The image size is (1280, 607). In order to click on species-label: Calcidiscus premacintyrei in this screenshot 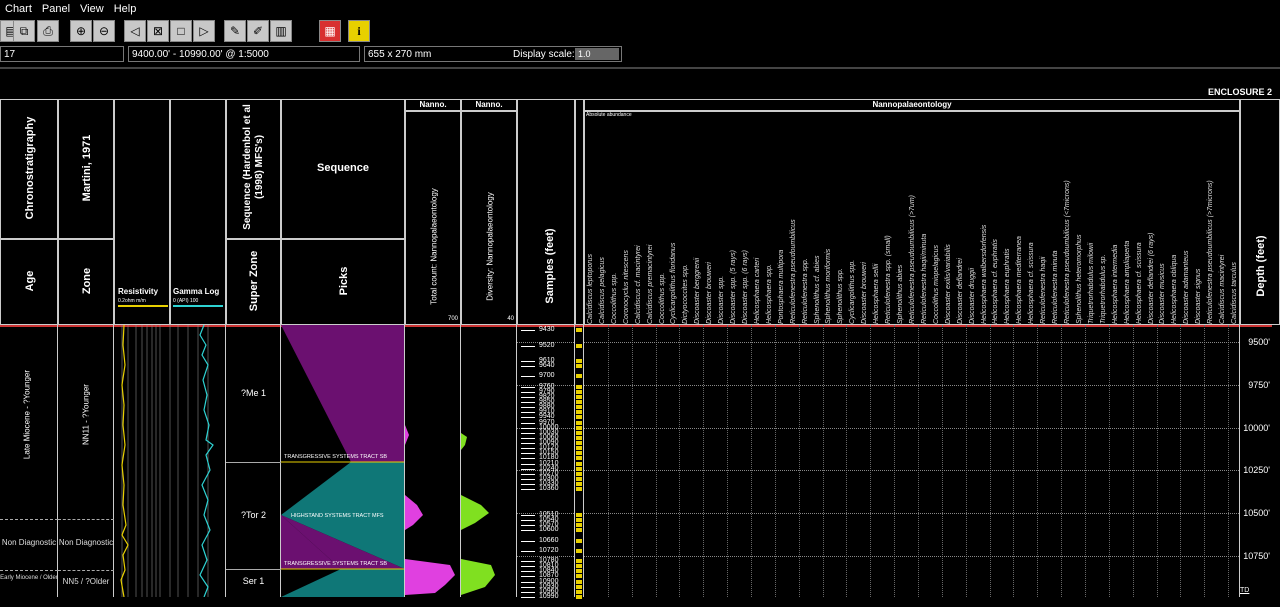, I will do `click(650, 284)`.